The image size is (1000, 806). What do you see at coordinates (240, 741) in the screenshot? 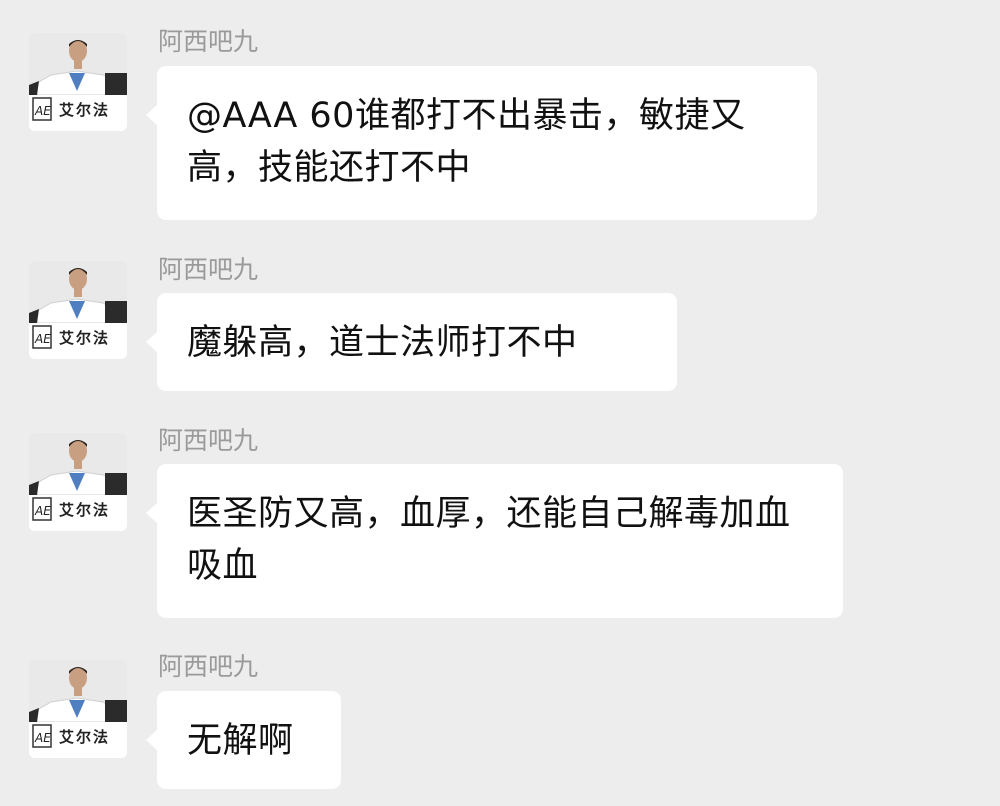
I see `message-text: 无解啊` at bounding box center [240, 741].